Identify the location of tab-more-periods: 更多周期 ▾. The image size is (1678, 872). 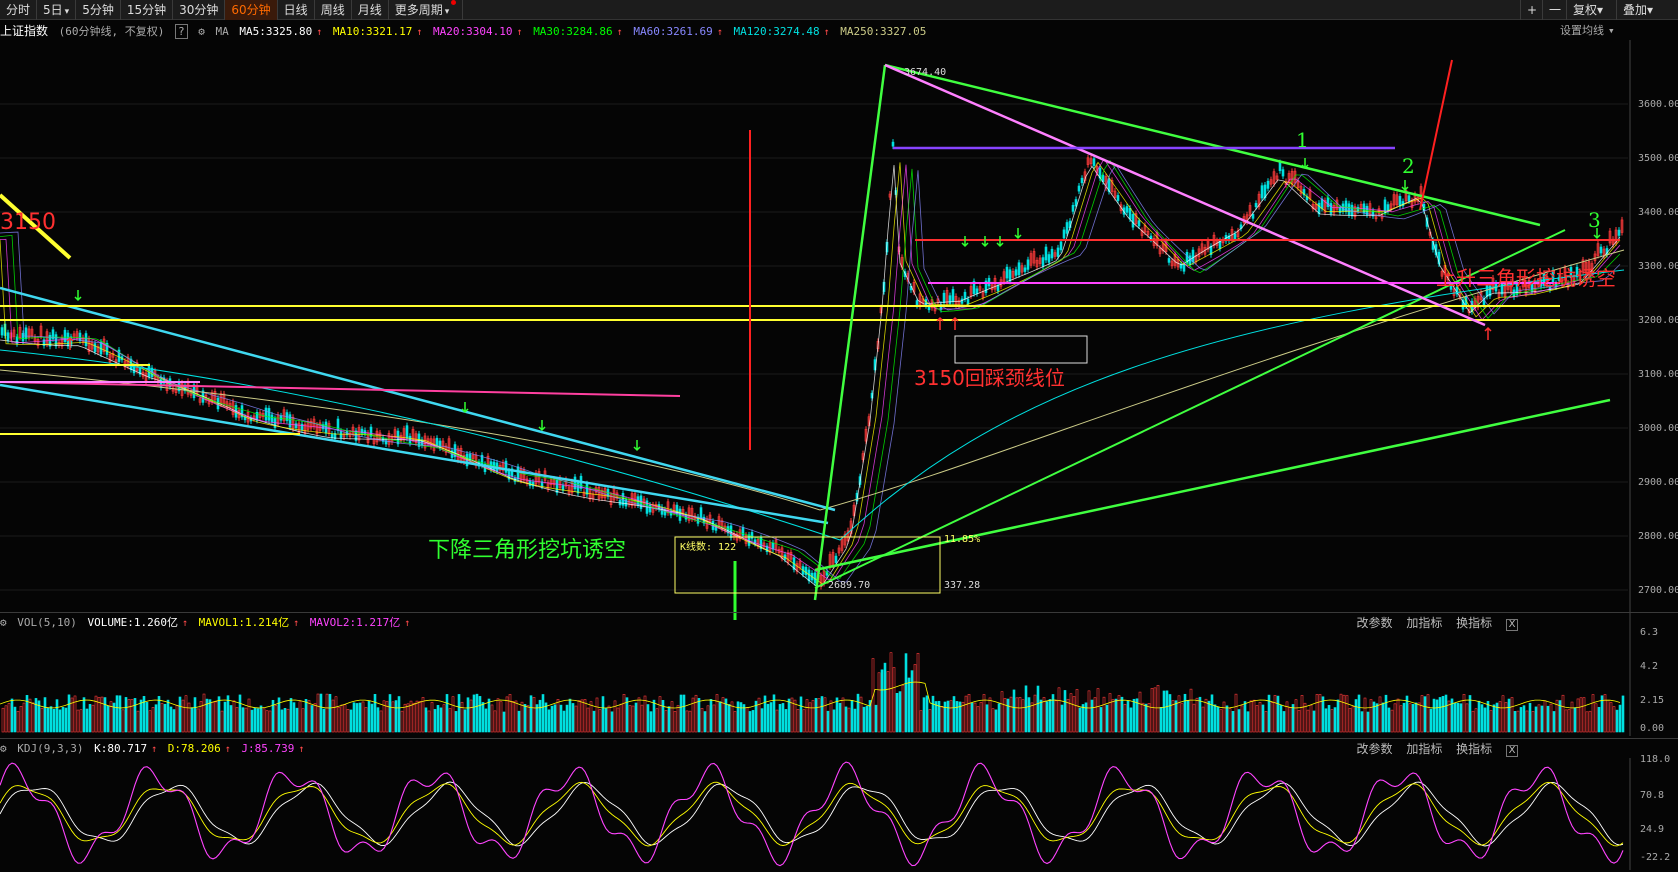
(426, 10).